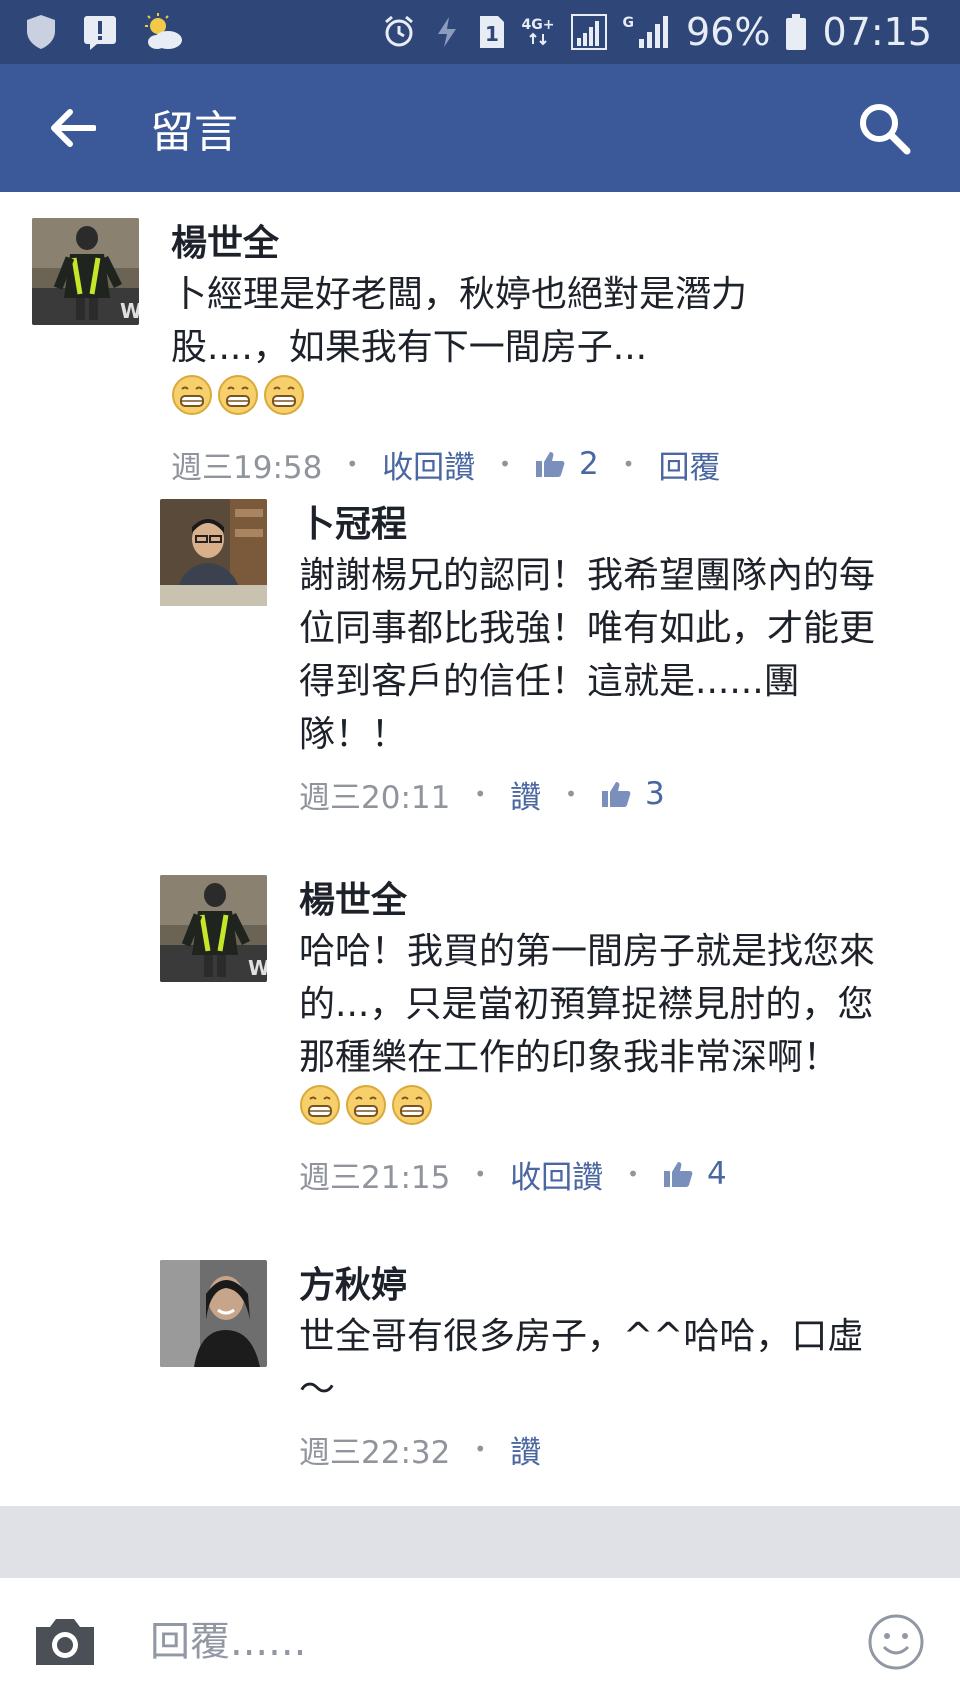  I want to click on clock: 07:15, so click(877, 32).